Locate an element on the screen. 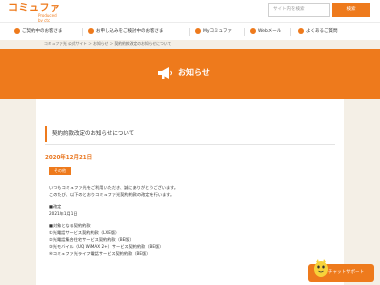 Image resolution: width=380 pixels, height=285 pixels. nav-item-current-customers: ご契約中のお客さま is located at coordinates (38, 31).